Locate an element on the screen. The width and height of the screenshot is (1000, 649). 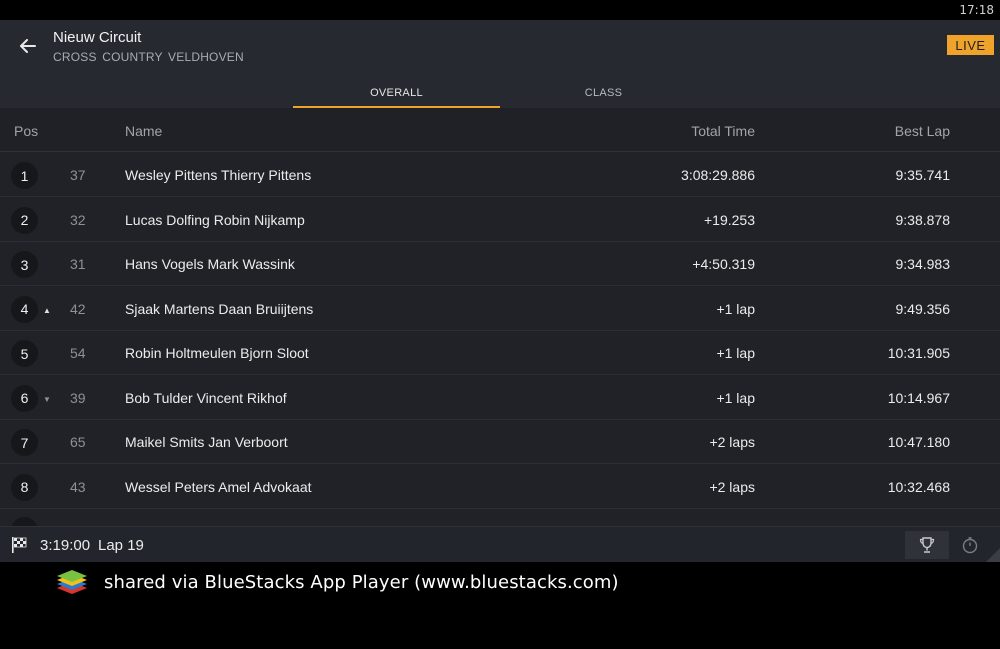
table-row-partial is located at coordinates (500, 517).